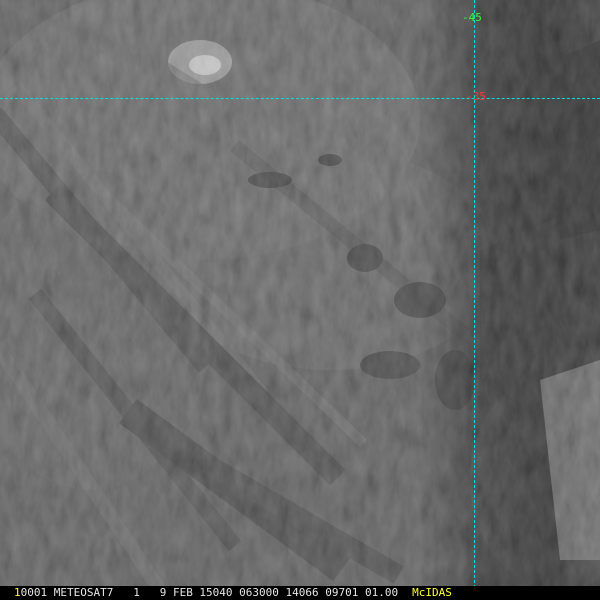 Image resolution: width=600 pixels, height=600 pixels. Describe the element at coordinates (474, 294) in the screenshot. I see `longitude-grid-line` at that location.